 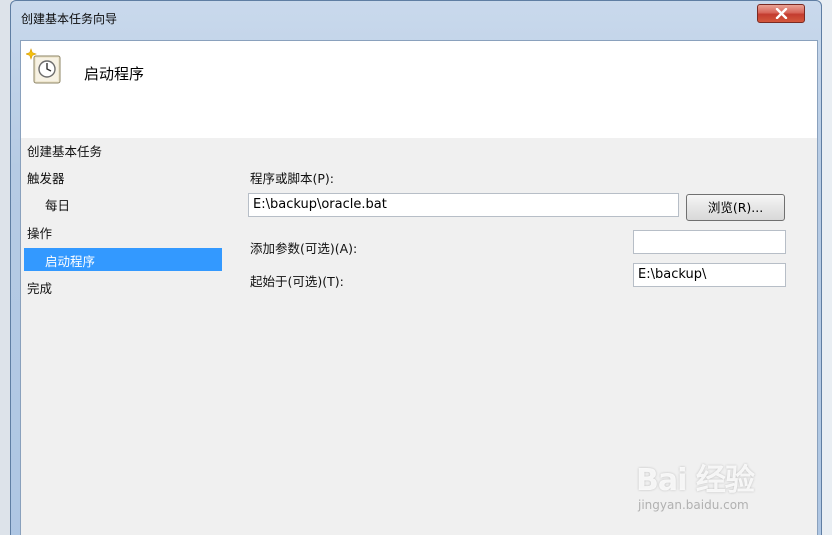 I want to click on nav-step-create-basic-task: 创建基本任务, so click(x=65, y=151).